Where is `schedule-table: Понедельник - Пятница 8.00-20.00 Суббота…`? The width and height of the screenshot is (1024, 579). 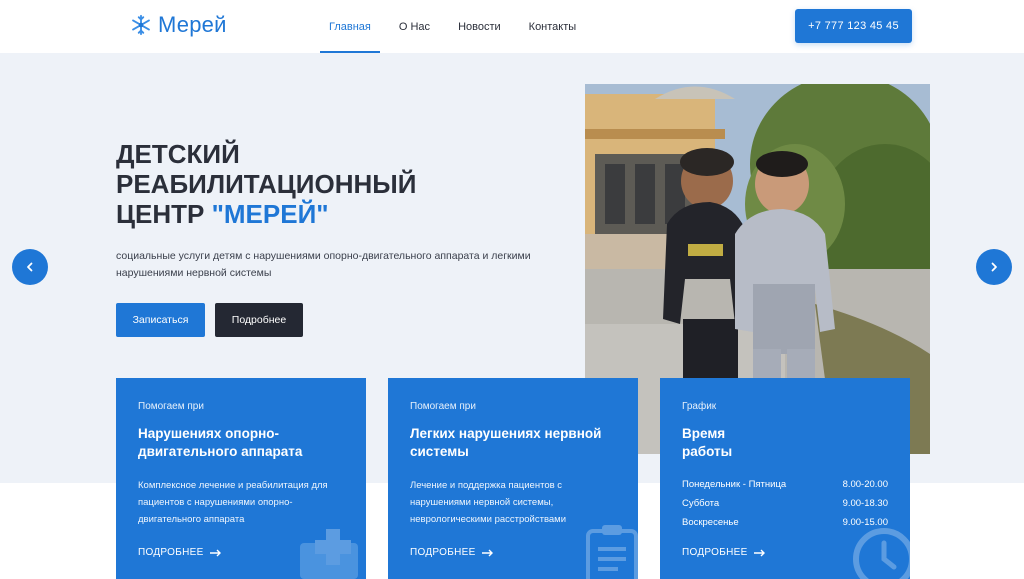
schedule-table: Понедельник - Пятница 8.00-20.00 Суббота… is located at coordinates (785, 503).